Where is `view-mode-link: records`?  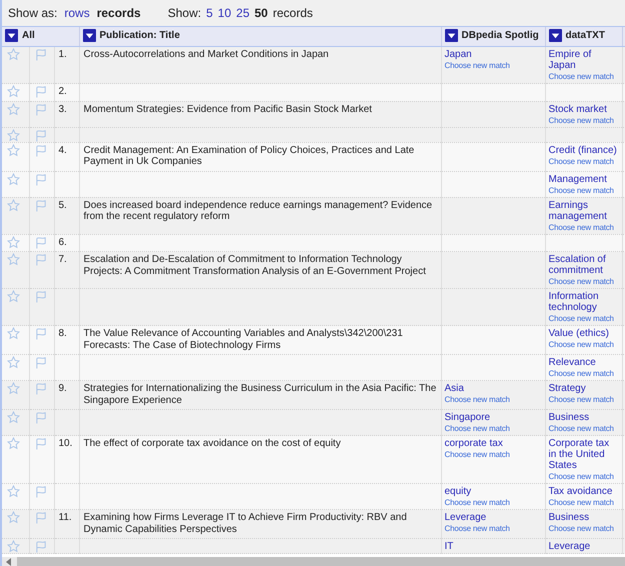 view-mode-link: records is located at coordinates (118, 13).